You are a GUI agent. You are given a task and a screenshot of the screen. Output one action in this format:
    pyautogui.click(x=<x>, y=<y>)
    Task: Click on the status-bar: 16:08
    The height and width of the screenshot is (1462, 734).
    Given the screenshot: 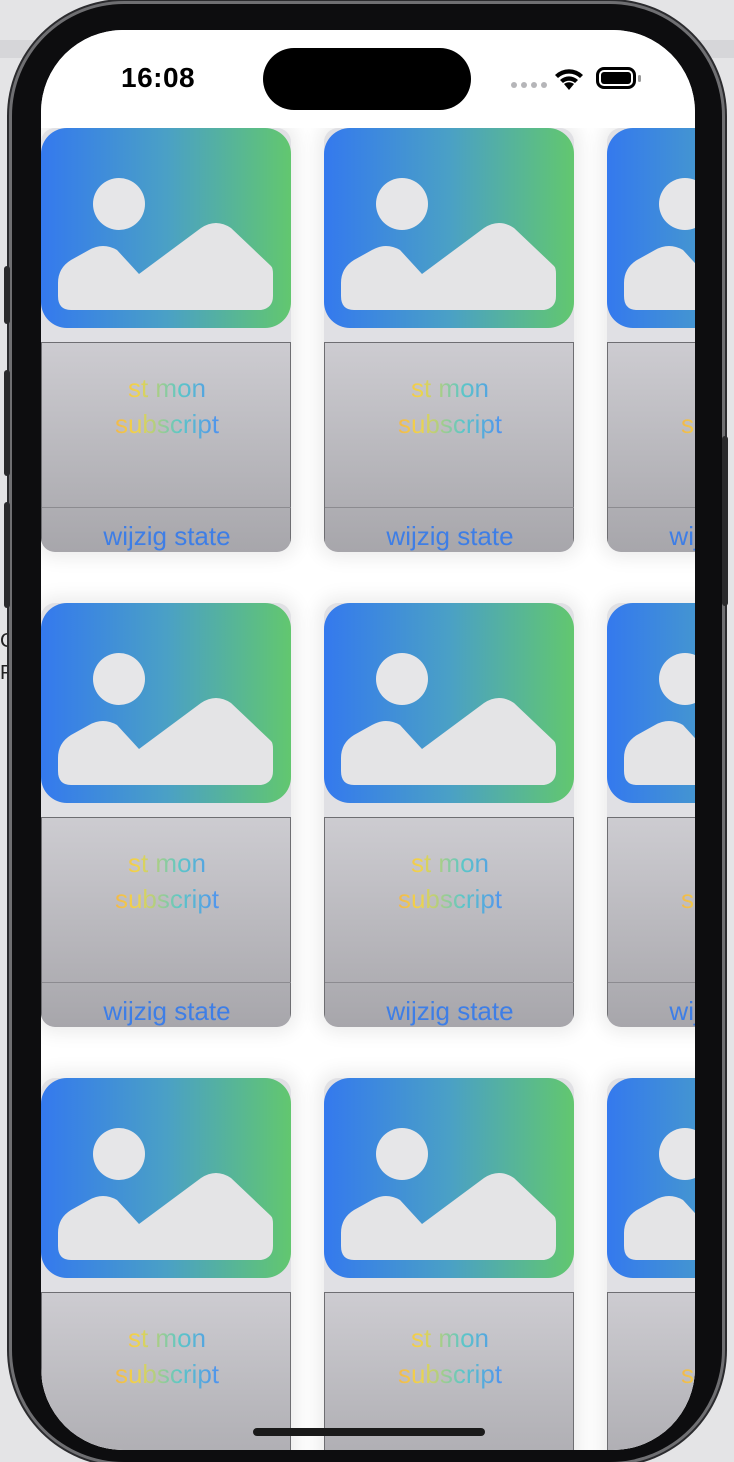 What is the action you would take?
    pyautogui.click(x=368, y=79)
    